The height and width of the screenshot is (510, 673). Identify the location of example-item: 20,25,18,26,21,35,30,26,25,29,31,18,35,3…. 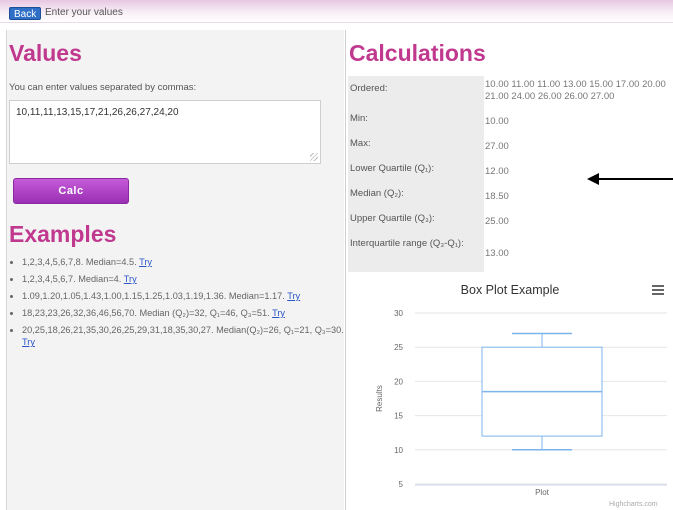
(190, 336).